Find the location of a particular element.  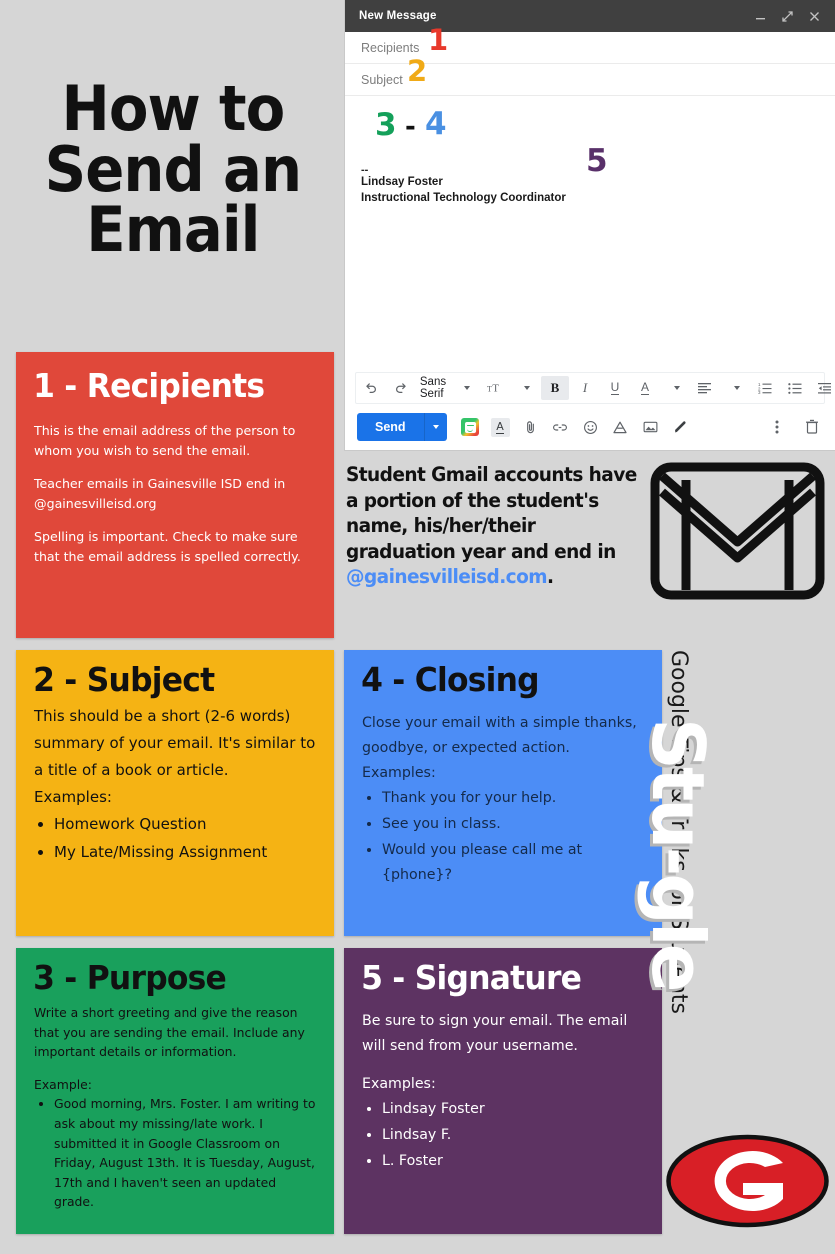

compose-window-title: New Message is located at coordinates (398, 16).